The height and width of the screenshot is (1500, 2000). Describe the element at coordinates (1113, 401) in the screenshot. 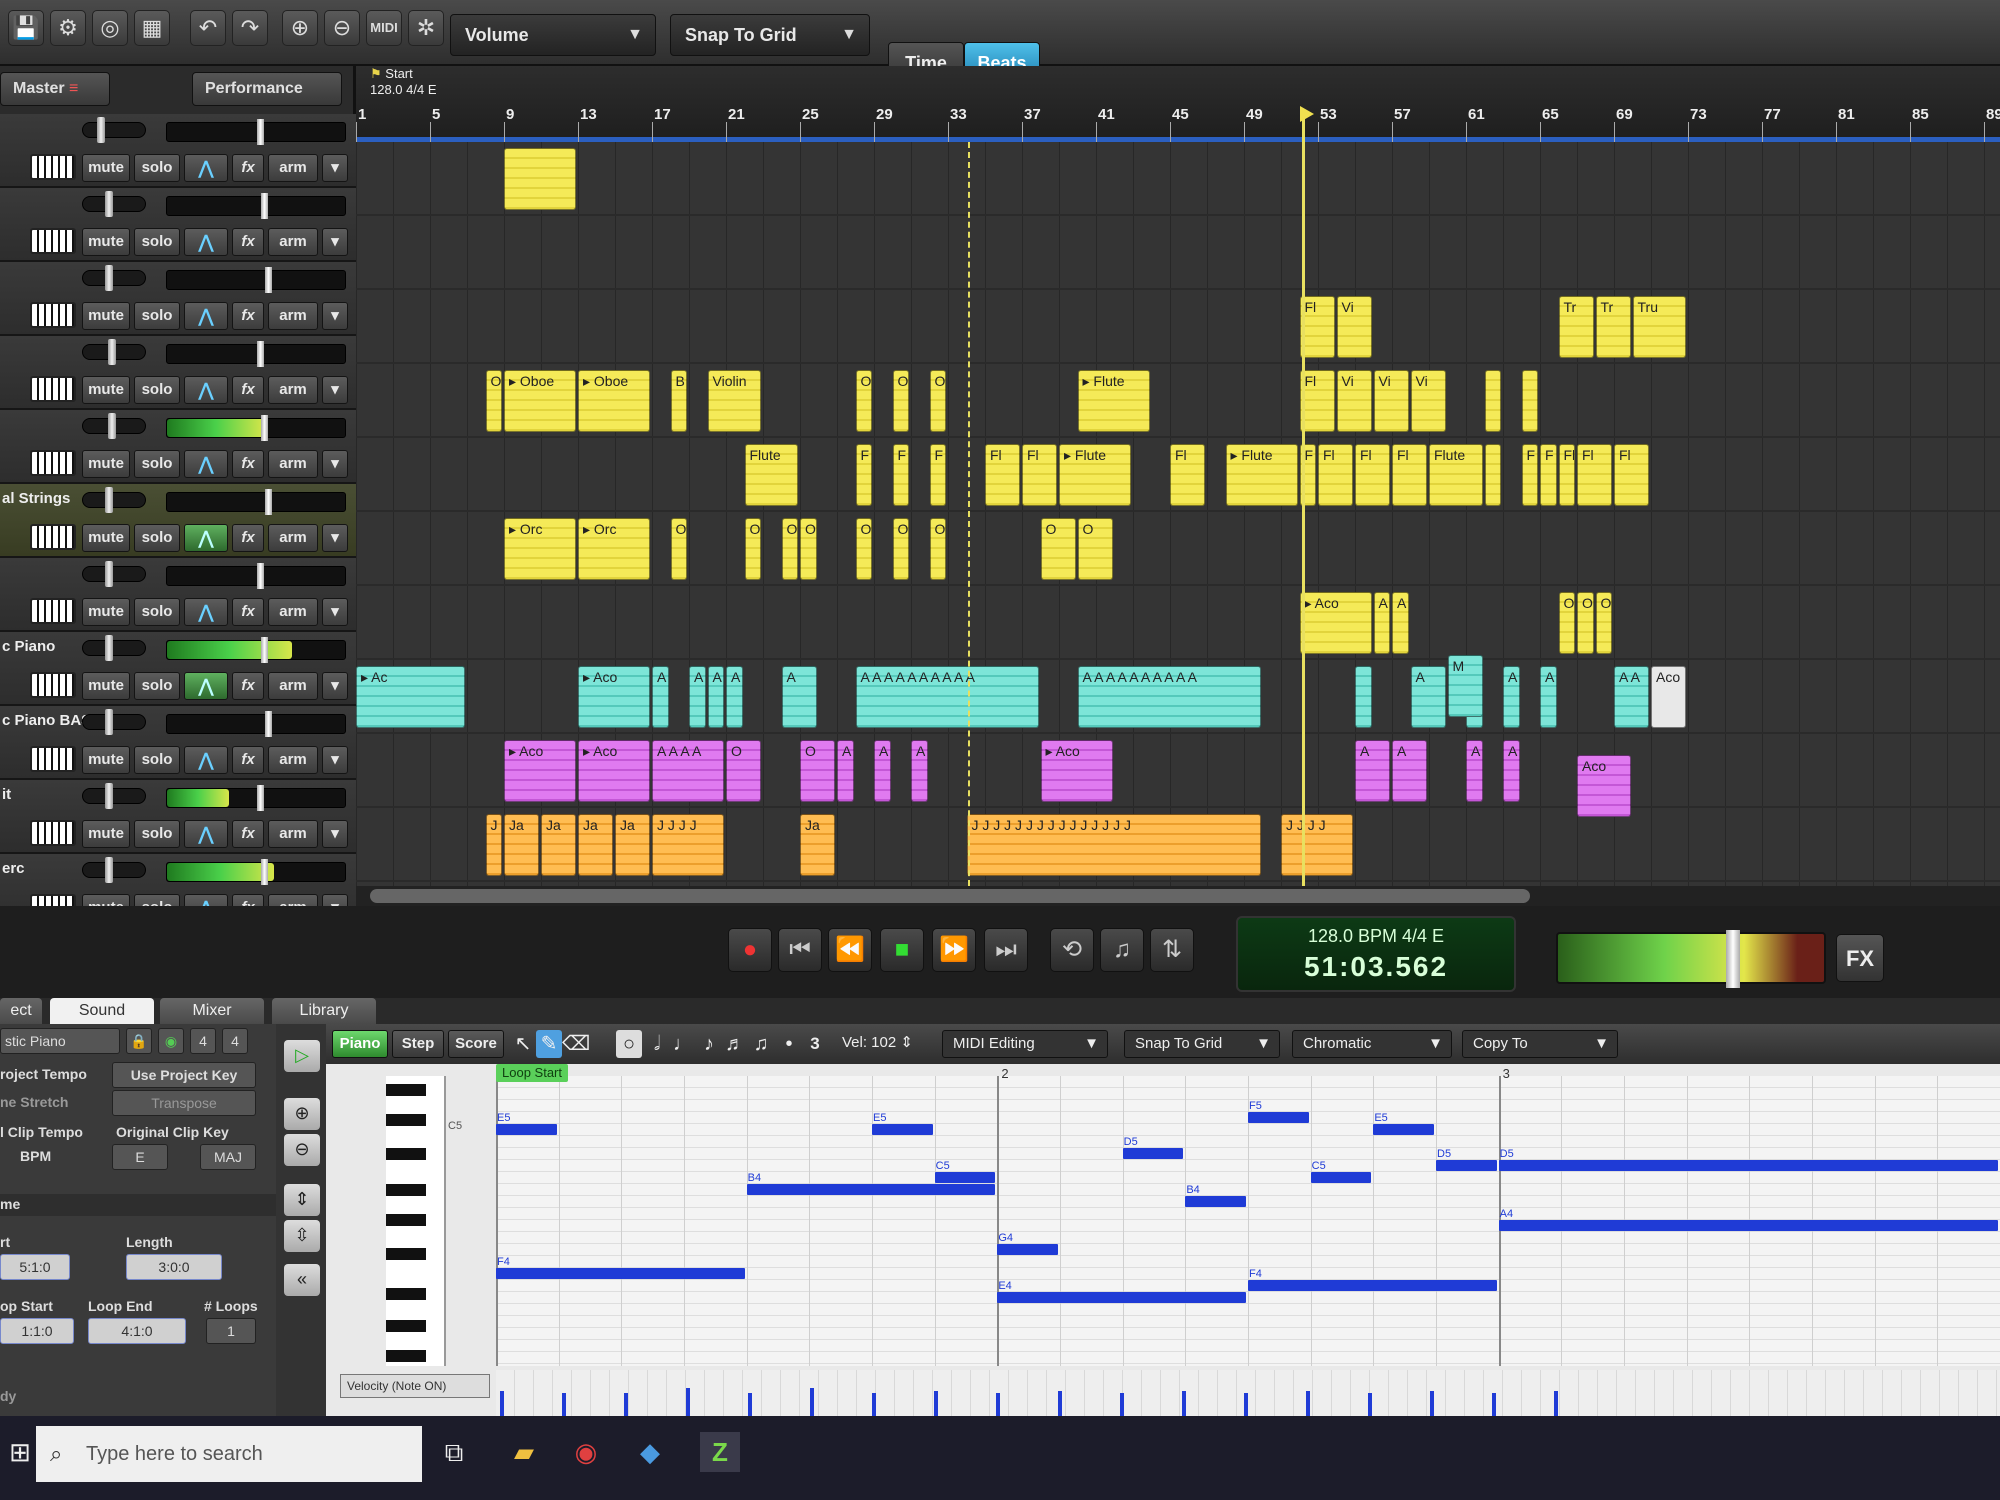

I see `clip: ▸ Flute` at that location.